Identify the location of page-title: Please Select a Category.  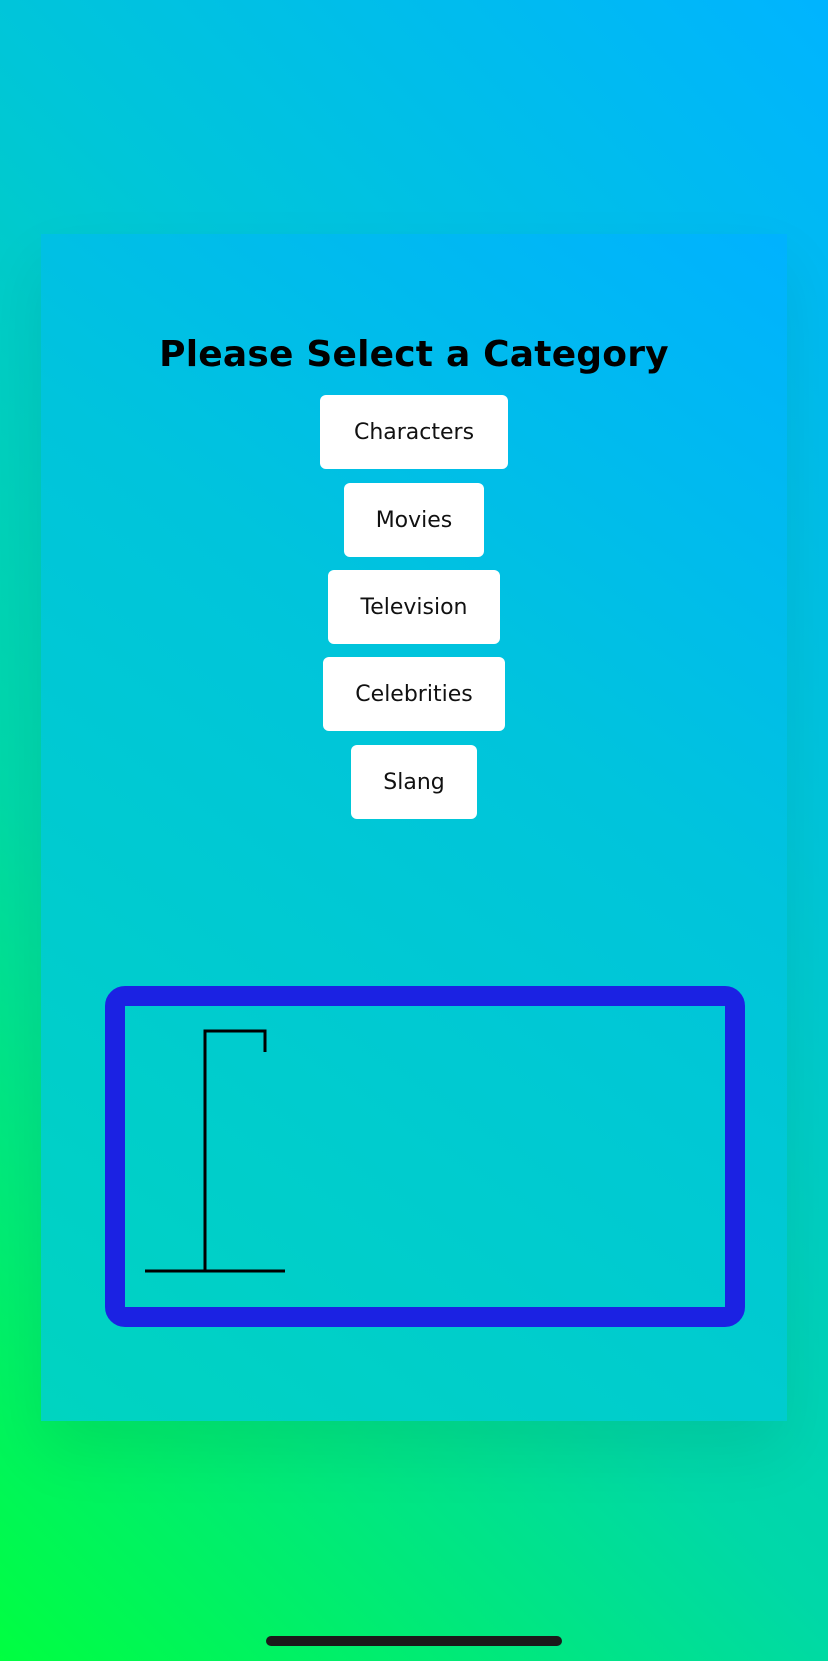
(414, 354).